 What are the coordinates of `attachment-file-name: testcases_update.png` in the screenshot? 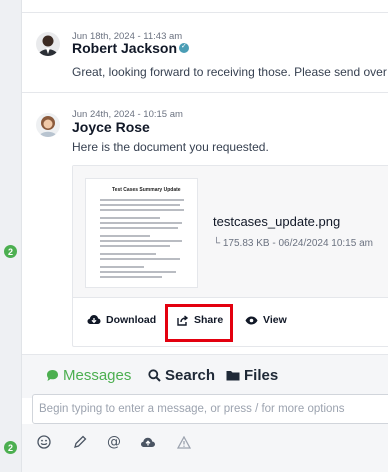 It's located at (276, 221).